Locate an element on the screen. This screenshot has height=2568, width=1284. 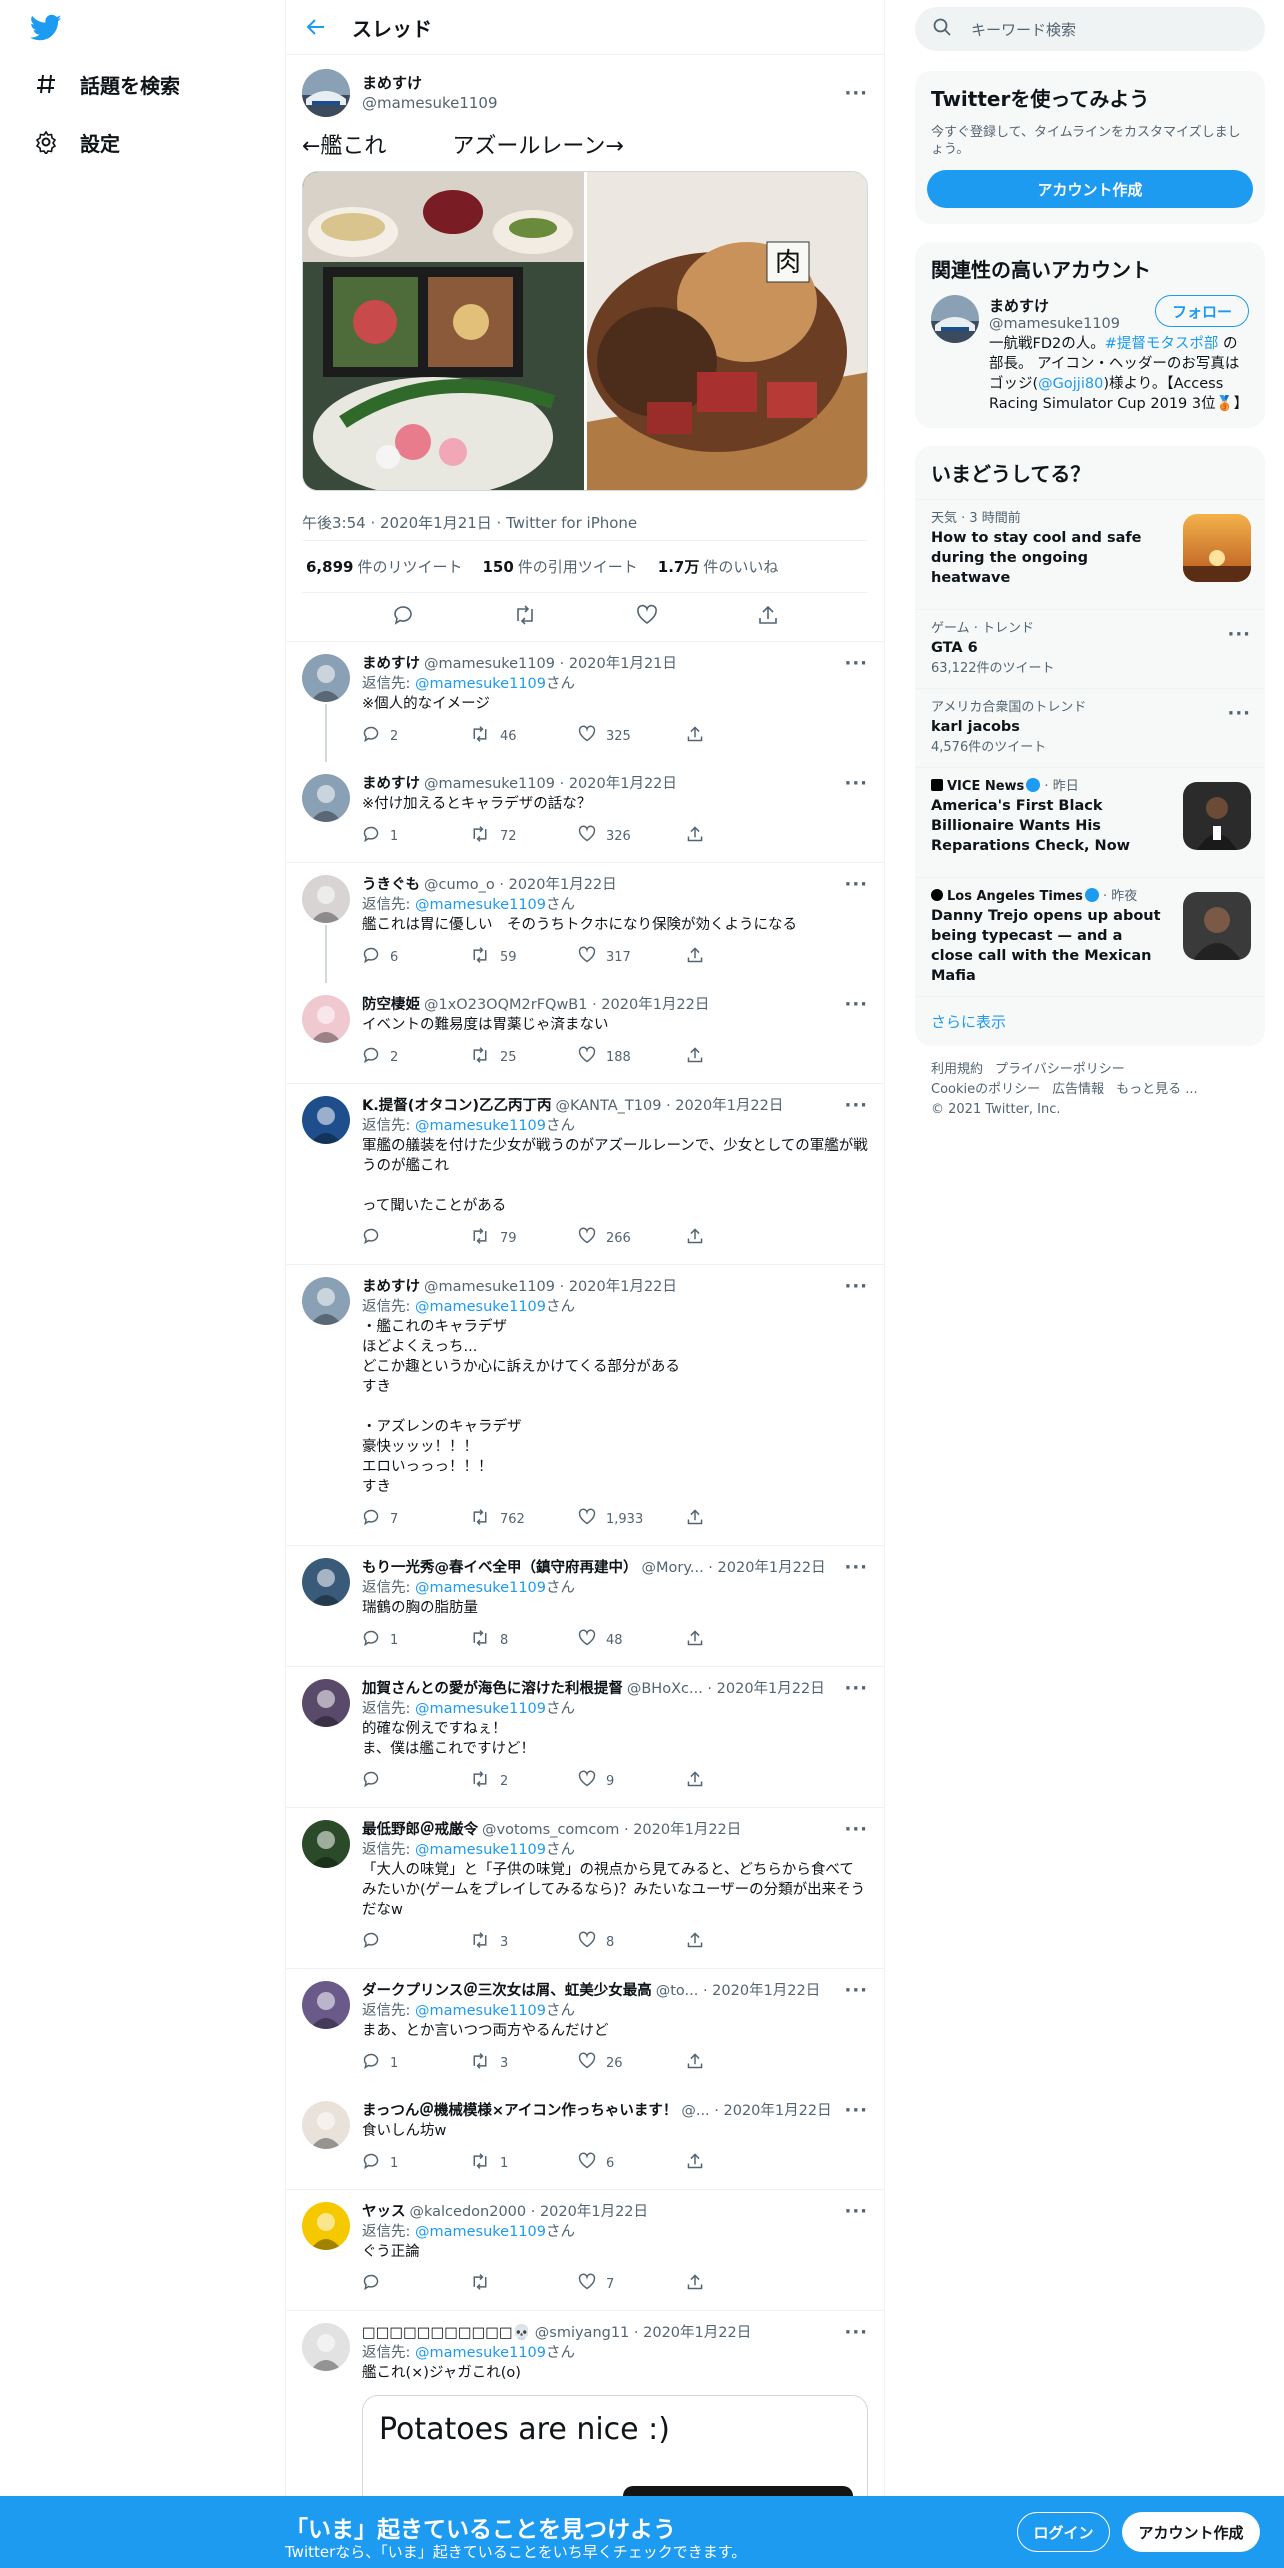
author-name: まめすけ is located at coordinates (430, 83).